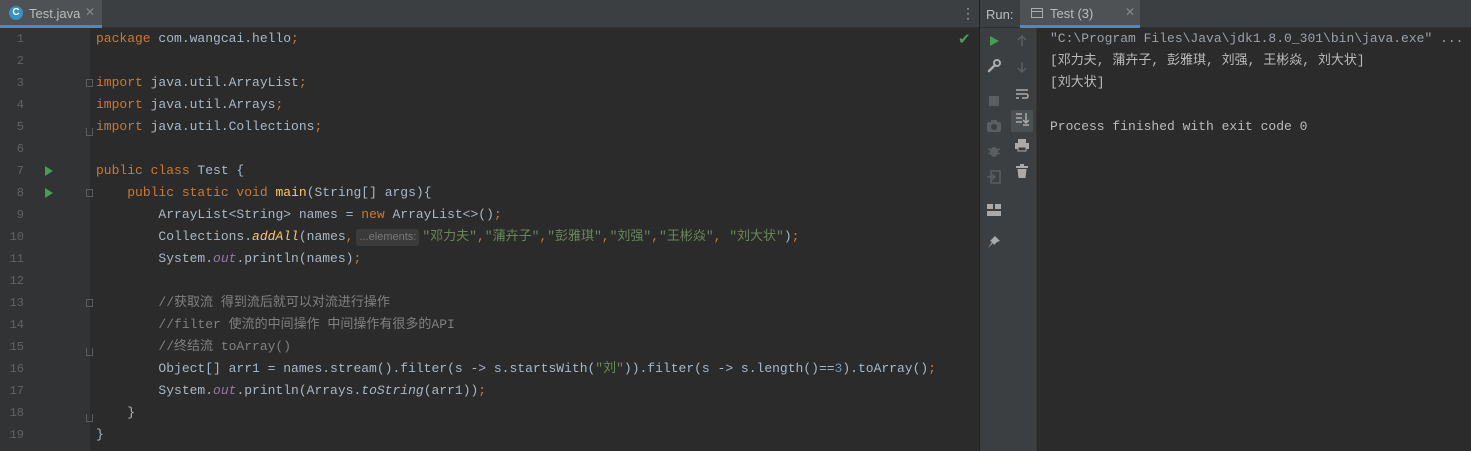 This screenshot has width=1471, height=451. I want to click on code-text: ).toArray(), so click(885, 368).